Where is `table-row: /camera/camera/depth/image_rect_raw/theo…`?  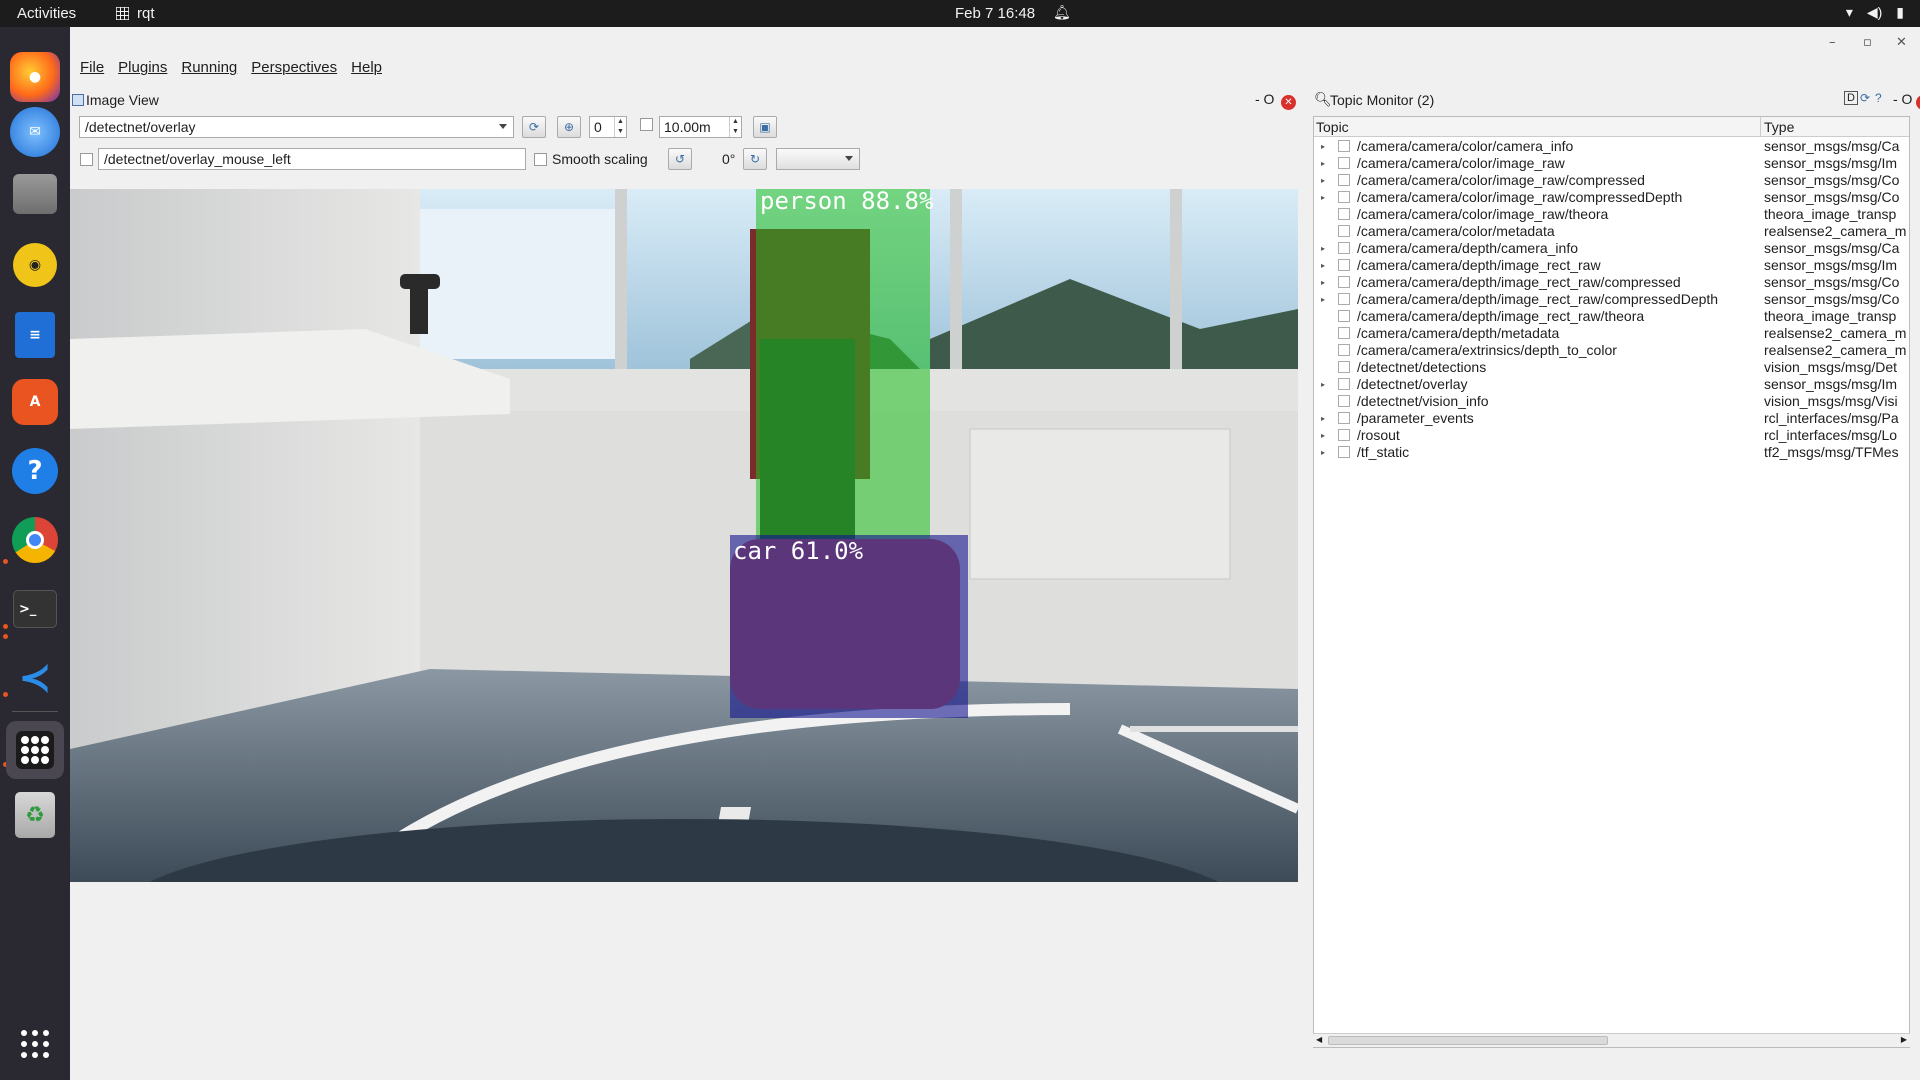
table-row: /camera/camera/depth/image_rect_raw/theo… is located at coordinates (1611, 316).